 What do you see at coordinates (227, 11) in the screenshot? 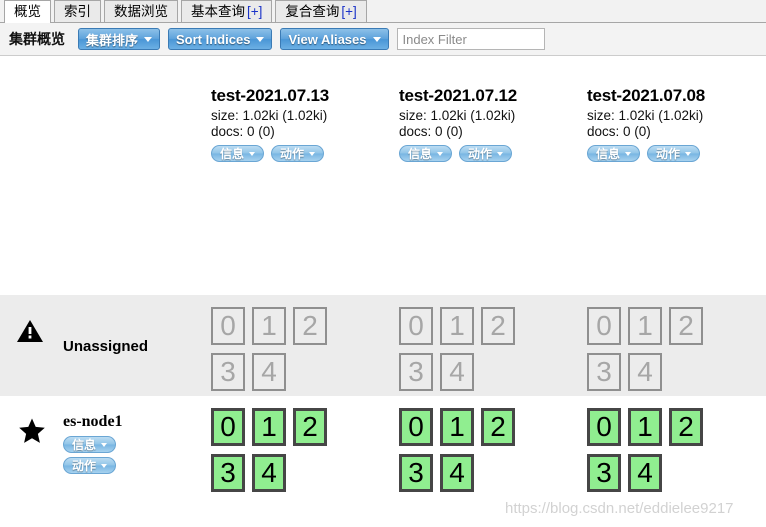
I see `tab-basic-query: 基本查询 [+]` at bounding box center [227, 11].